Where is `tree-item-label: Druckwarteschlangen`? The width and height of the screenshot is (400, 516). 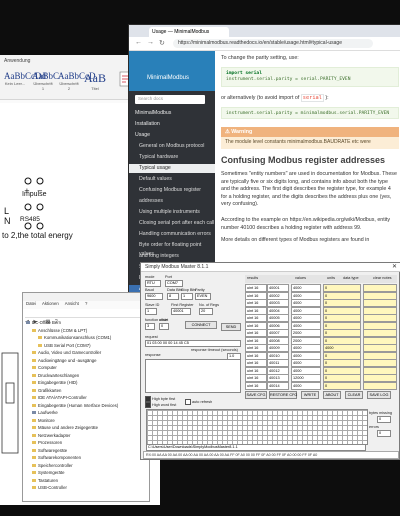
tree-item-label: Druckwarteschlangen is located at coordinates (59, 375).